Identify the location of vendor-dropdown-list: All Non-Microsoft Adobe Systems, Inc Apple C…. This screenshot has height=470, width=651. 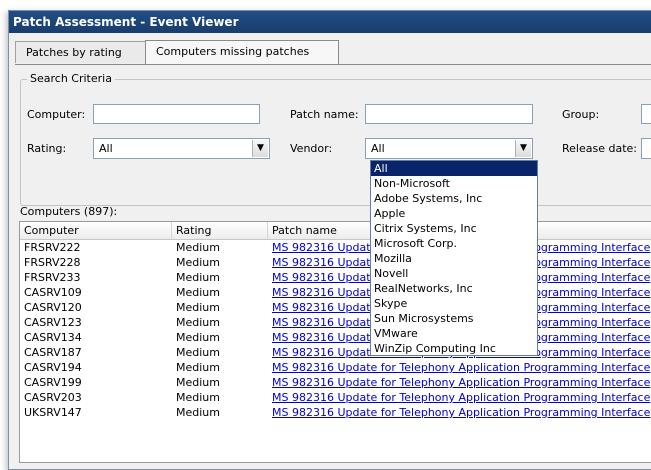
(454, 258).